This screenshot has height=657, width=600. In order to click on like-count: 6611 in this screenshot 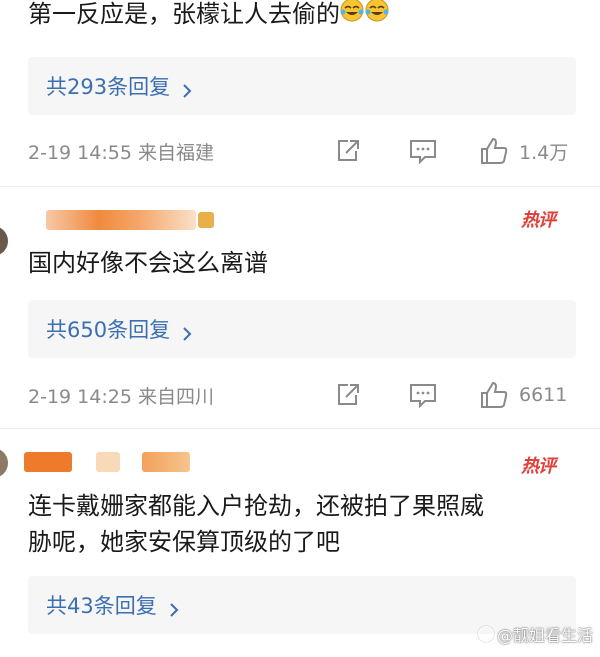, I will do `click(543, 395)`.